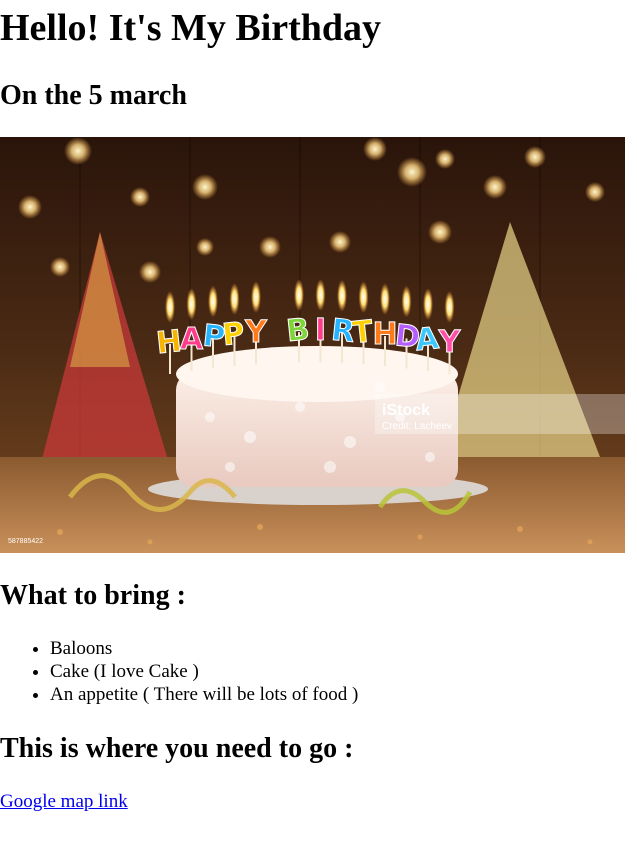 The height and width of the screenshot is (848, 637). What do you see at coordinates (25, 541) in the screenshot?
I see `stock-id-label: 587885422` at bounding box center [25, 541].